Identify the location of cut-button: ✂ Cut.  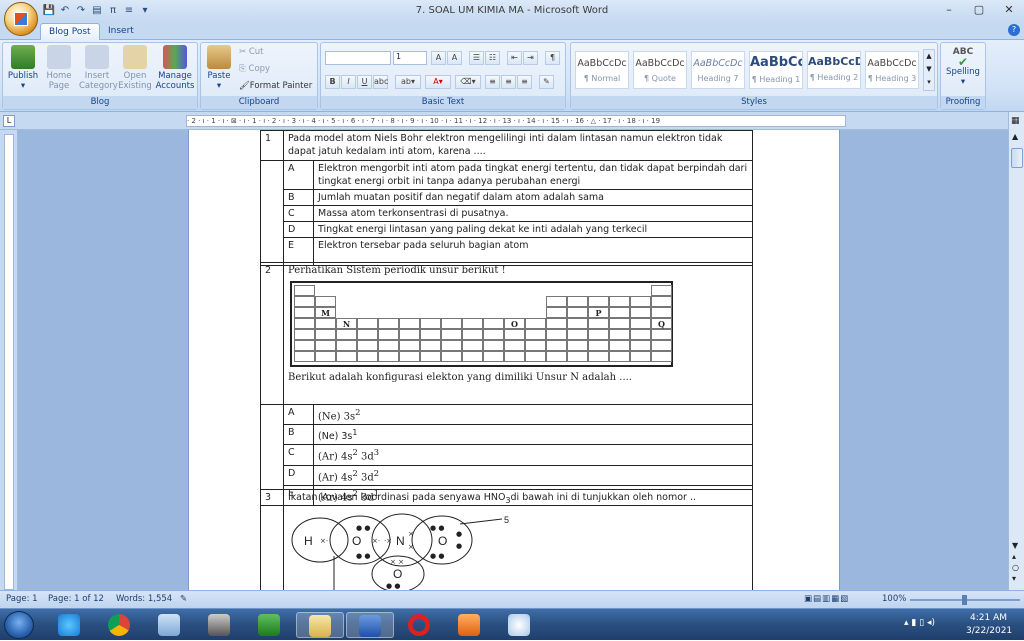
(251, 52).